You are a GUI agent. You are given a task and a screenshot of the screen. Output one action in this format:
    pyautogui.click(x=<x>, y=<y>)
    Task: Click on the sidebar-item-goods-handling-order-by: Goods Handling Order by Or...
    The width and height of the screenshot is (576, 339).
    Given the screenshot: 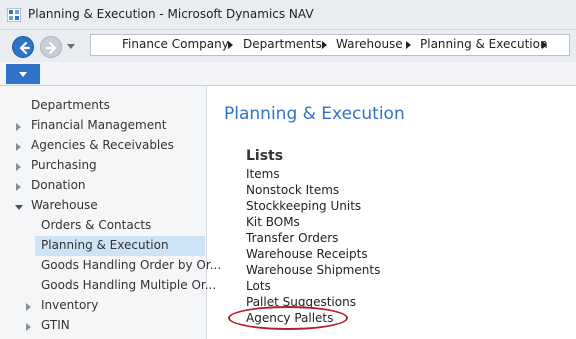 What is the action you would take?
    pyautogui.click(x=131, y=265)
    